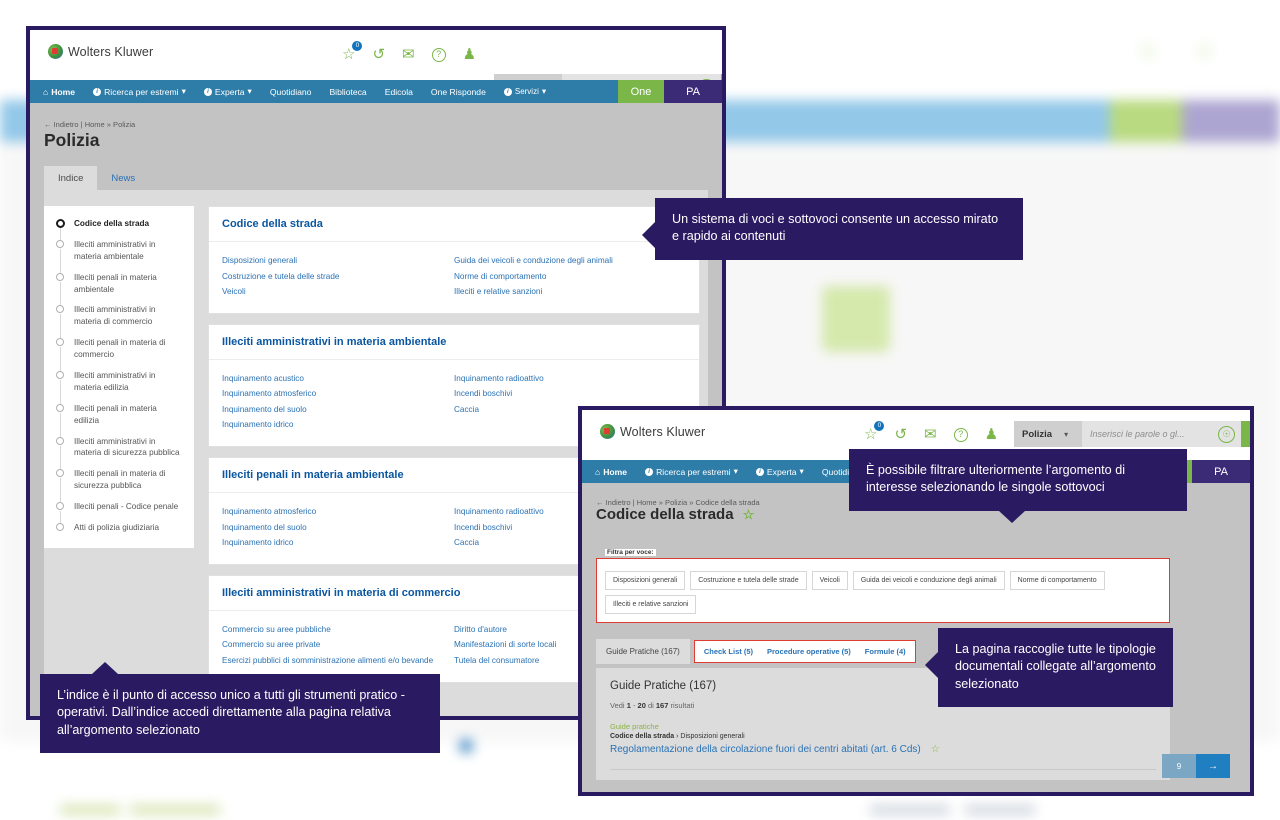 This screenshot has width=1280, height=820. What do you see at coordinates (748, 580) in the screenshot?
I see `filter-chip: Costruzione e tutela delle strade` at bounding box center [748, 580].